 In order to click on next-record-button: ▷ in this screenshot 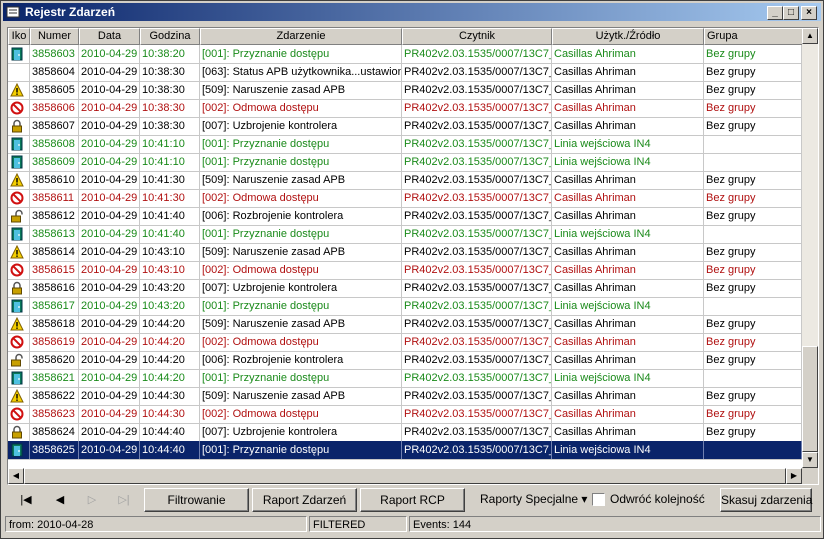, I will do `click(92, 500)`.